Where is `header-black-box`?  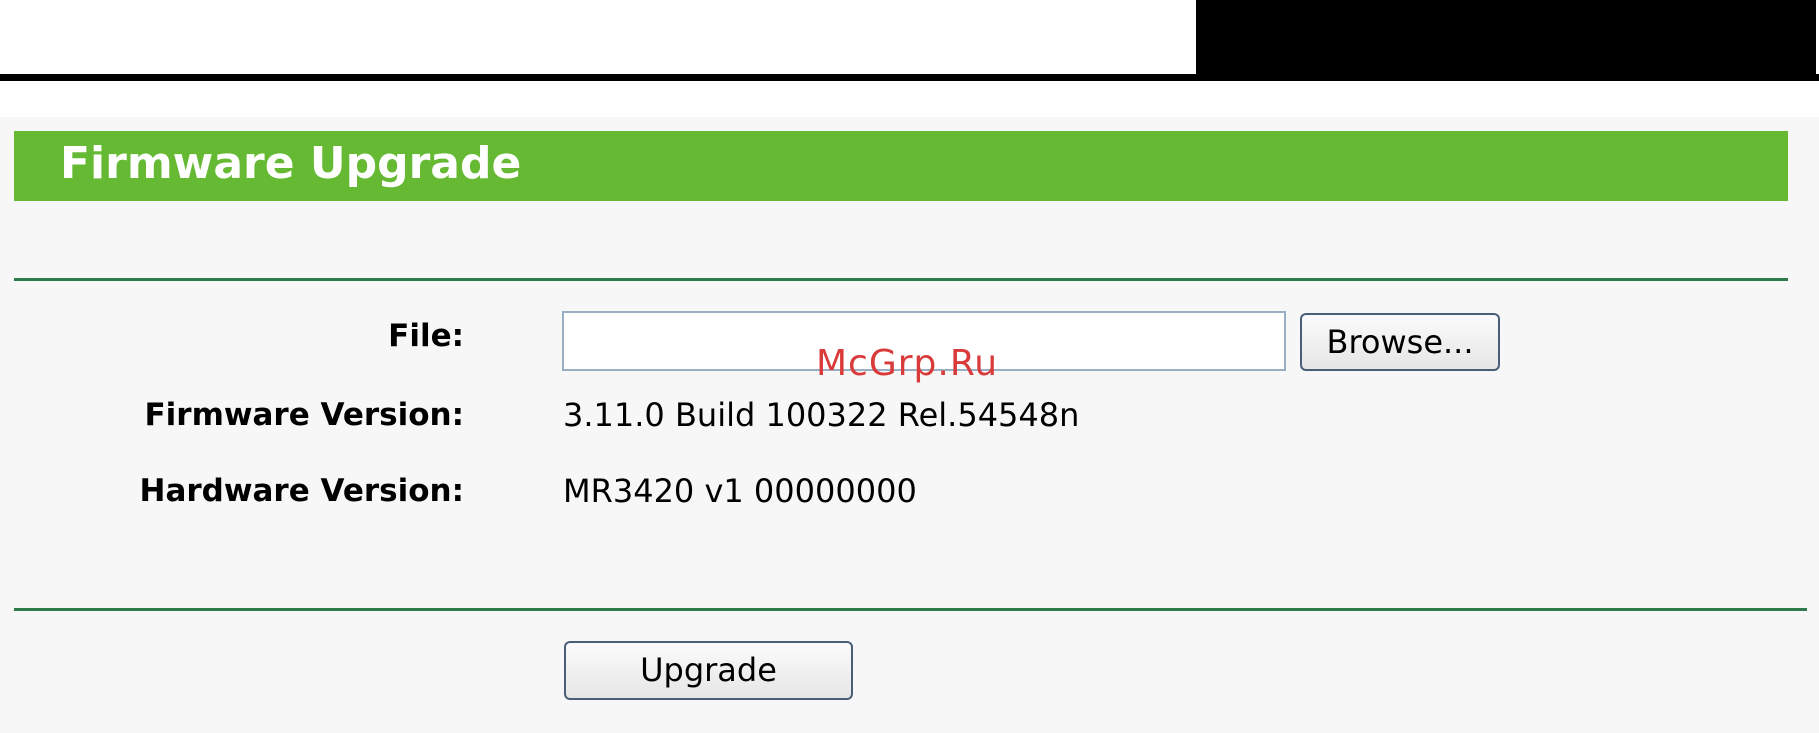 header-black-box is located at coordinates (1506, 38).